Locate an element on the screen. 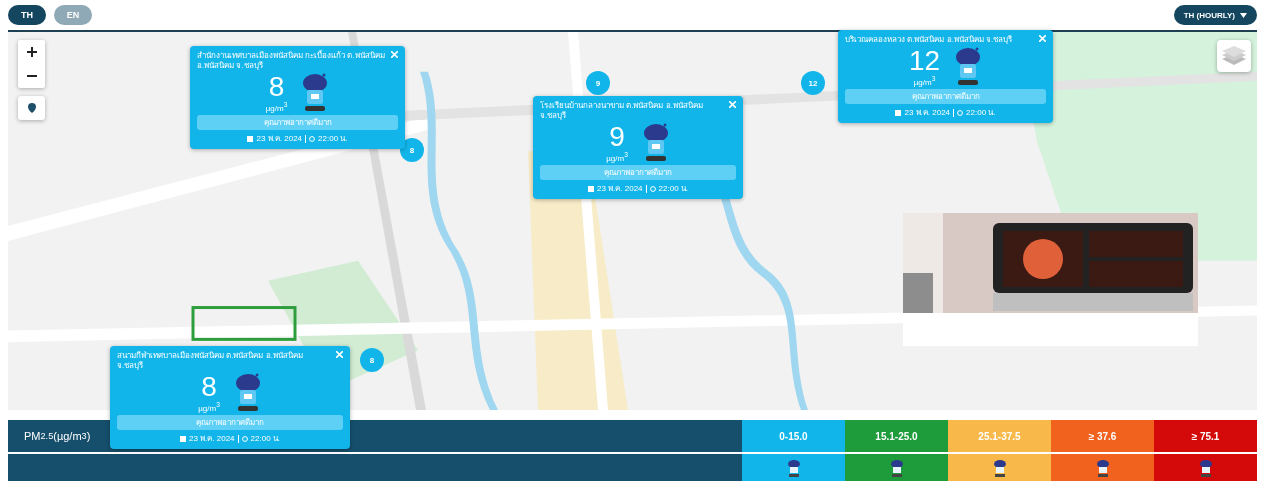 The width and height of the screenshot is (1265, 481). legend-range: 25.1-37.5 is located at coordinates (999, 436).